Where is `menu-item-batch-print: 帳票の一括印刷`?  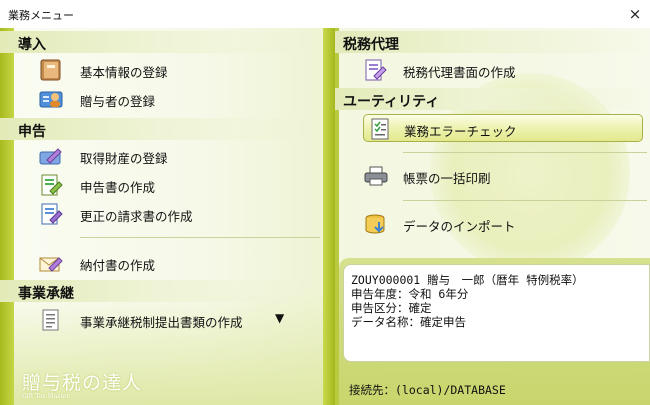
menu-item-batch-print: 帳票の一括印刷 is located at coordinates (503, 176).